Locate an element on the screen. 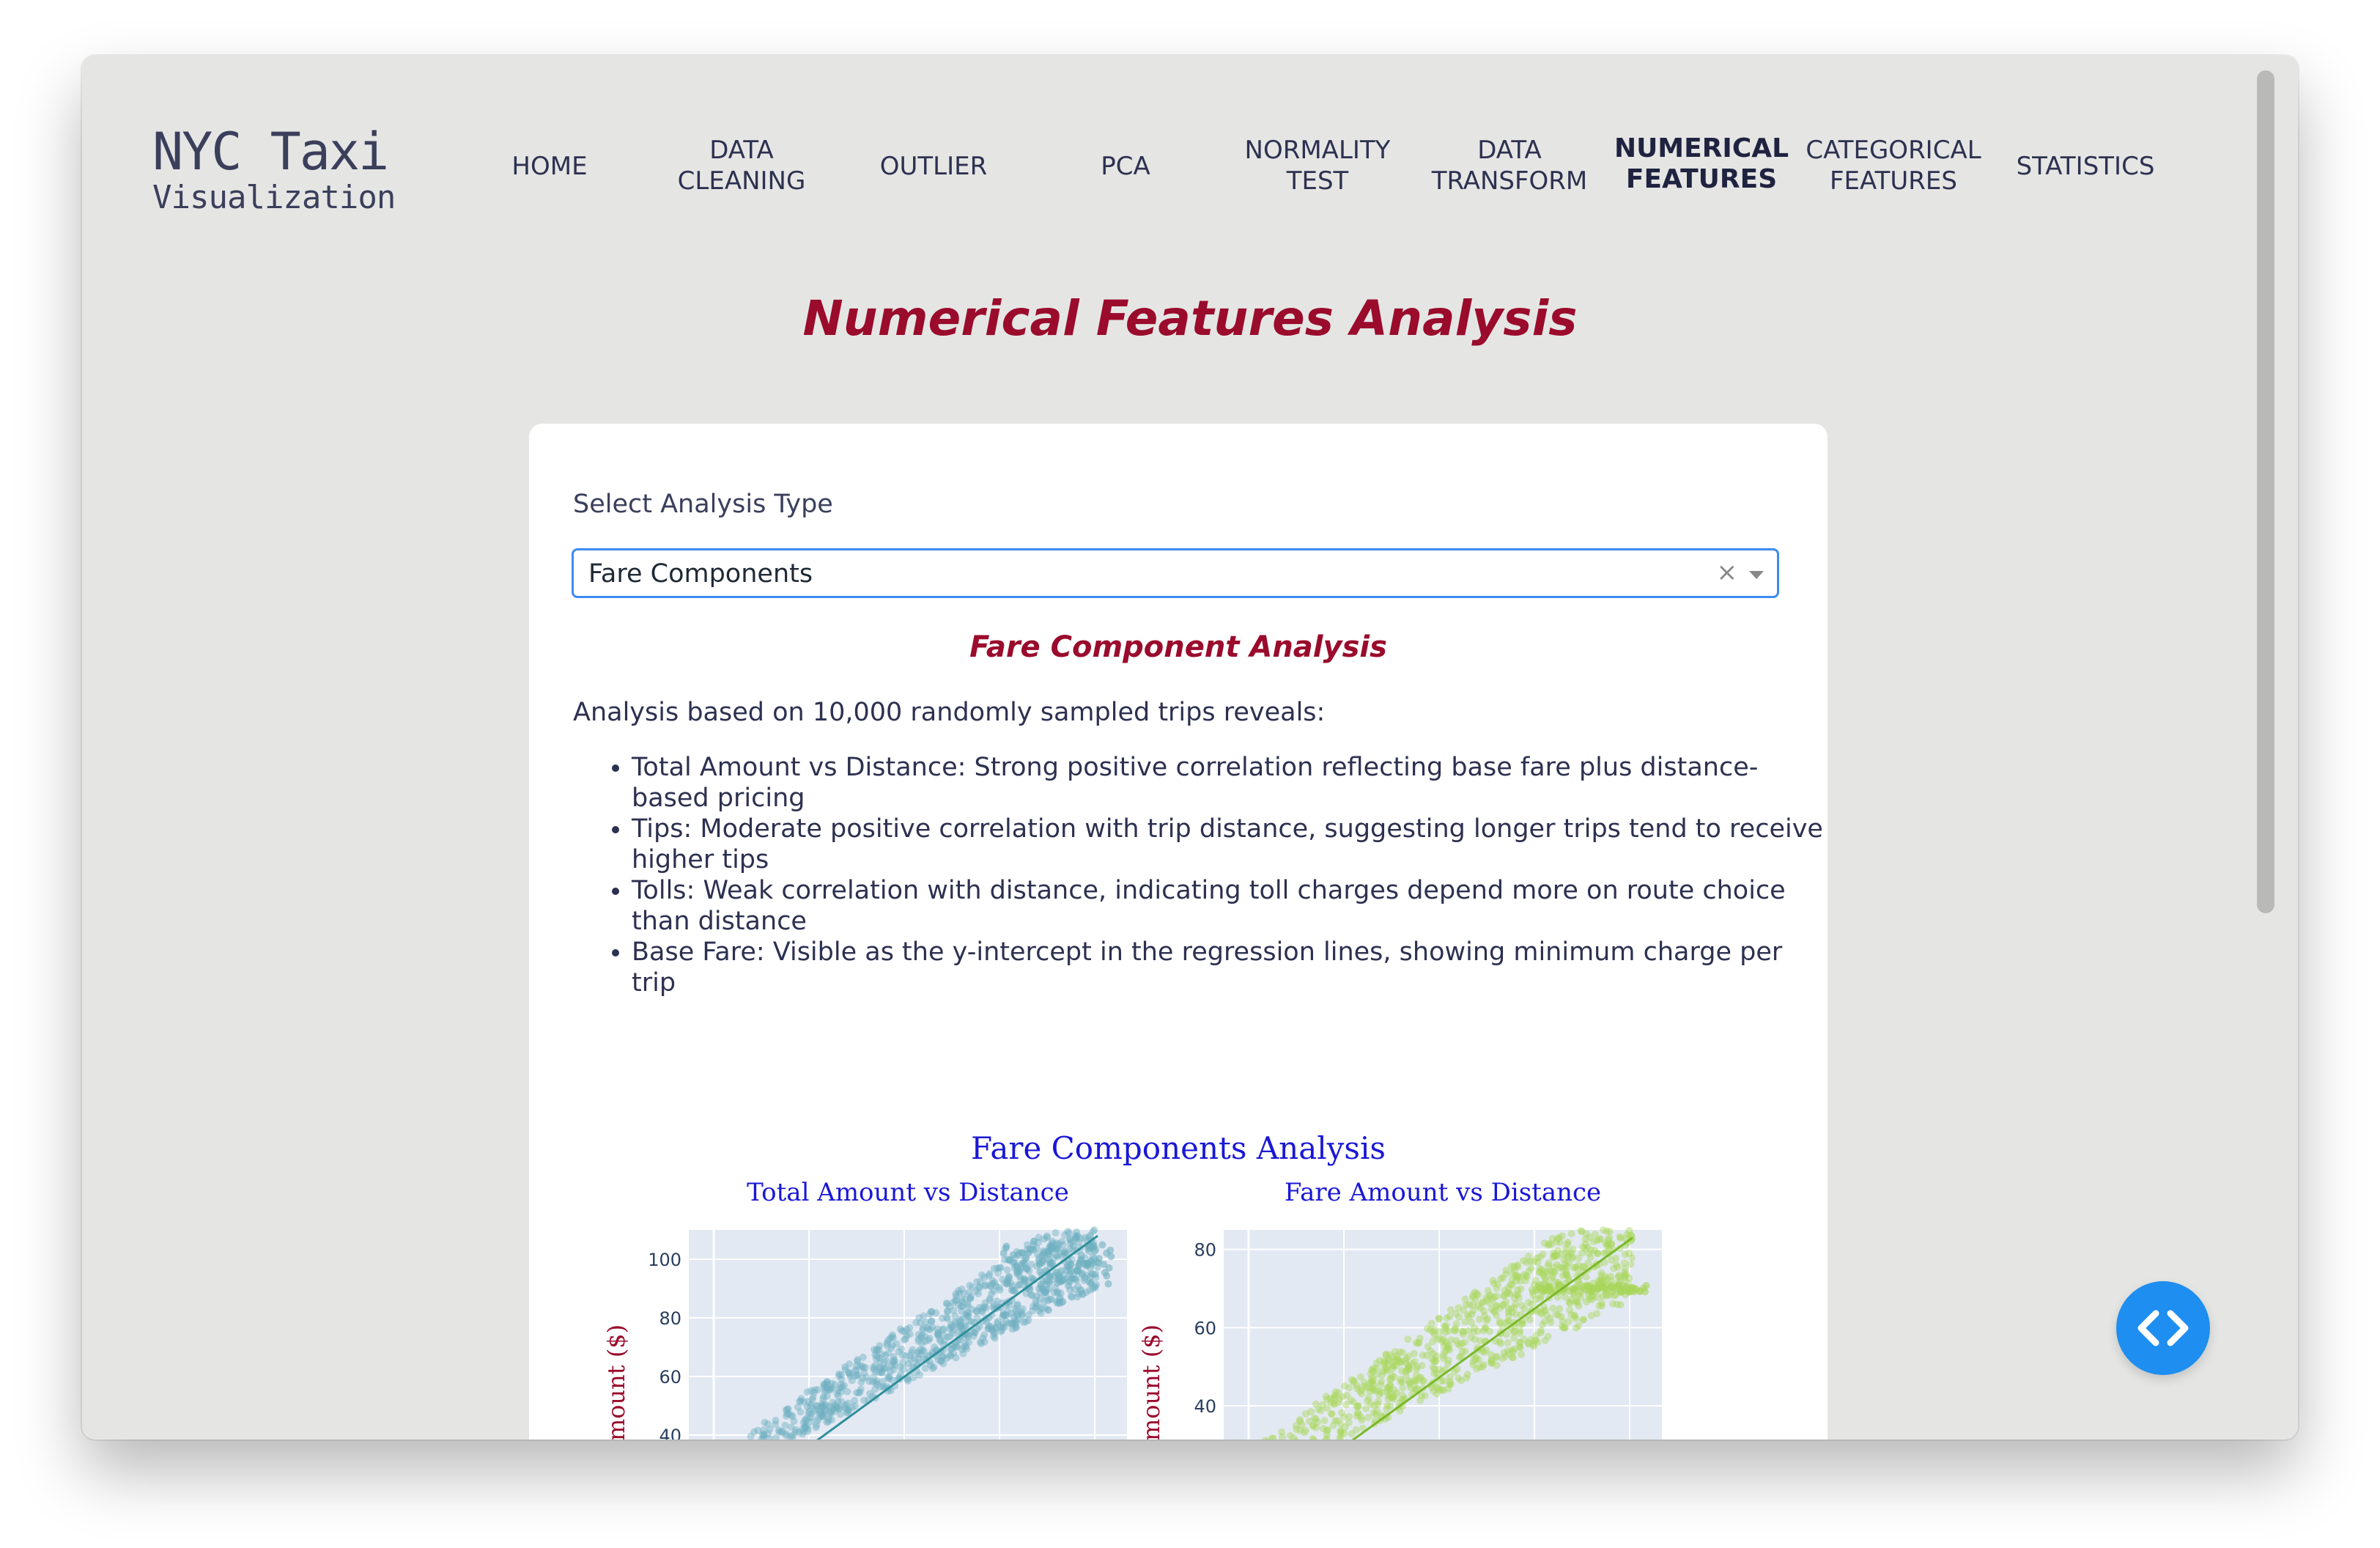 Image resolution: width=2380 pixels, height=1548 pixels. nav-data-cleaning: DATA CLEANING is located at coordinates (741, 165).